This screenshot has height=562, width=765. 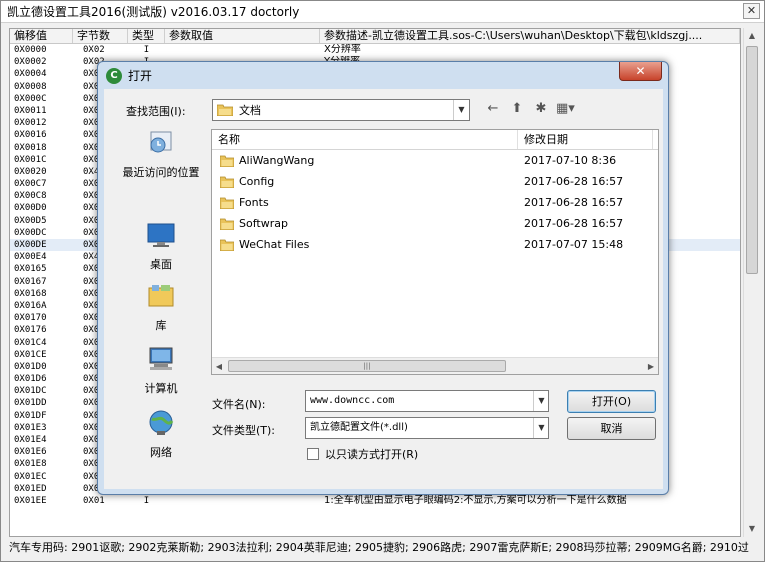 I want to click on cell-offset: 0X0165, so click(x=30, y=269).